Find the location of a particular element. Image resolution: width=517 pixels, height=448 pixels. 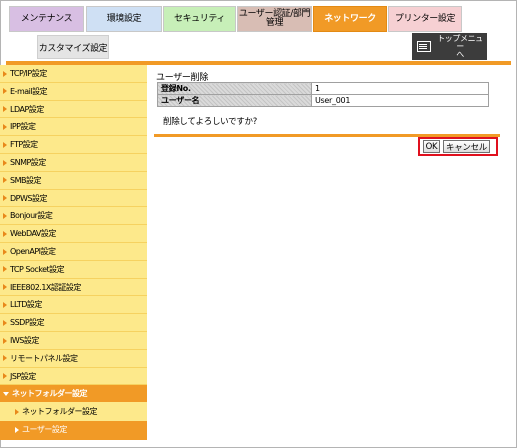

ok-button: OK is located at coordinates (431, 146).